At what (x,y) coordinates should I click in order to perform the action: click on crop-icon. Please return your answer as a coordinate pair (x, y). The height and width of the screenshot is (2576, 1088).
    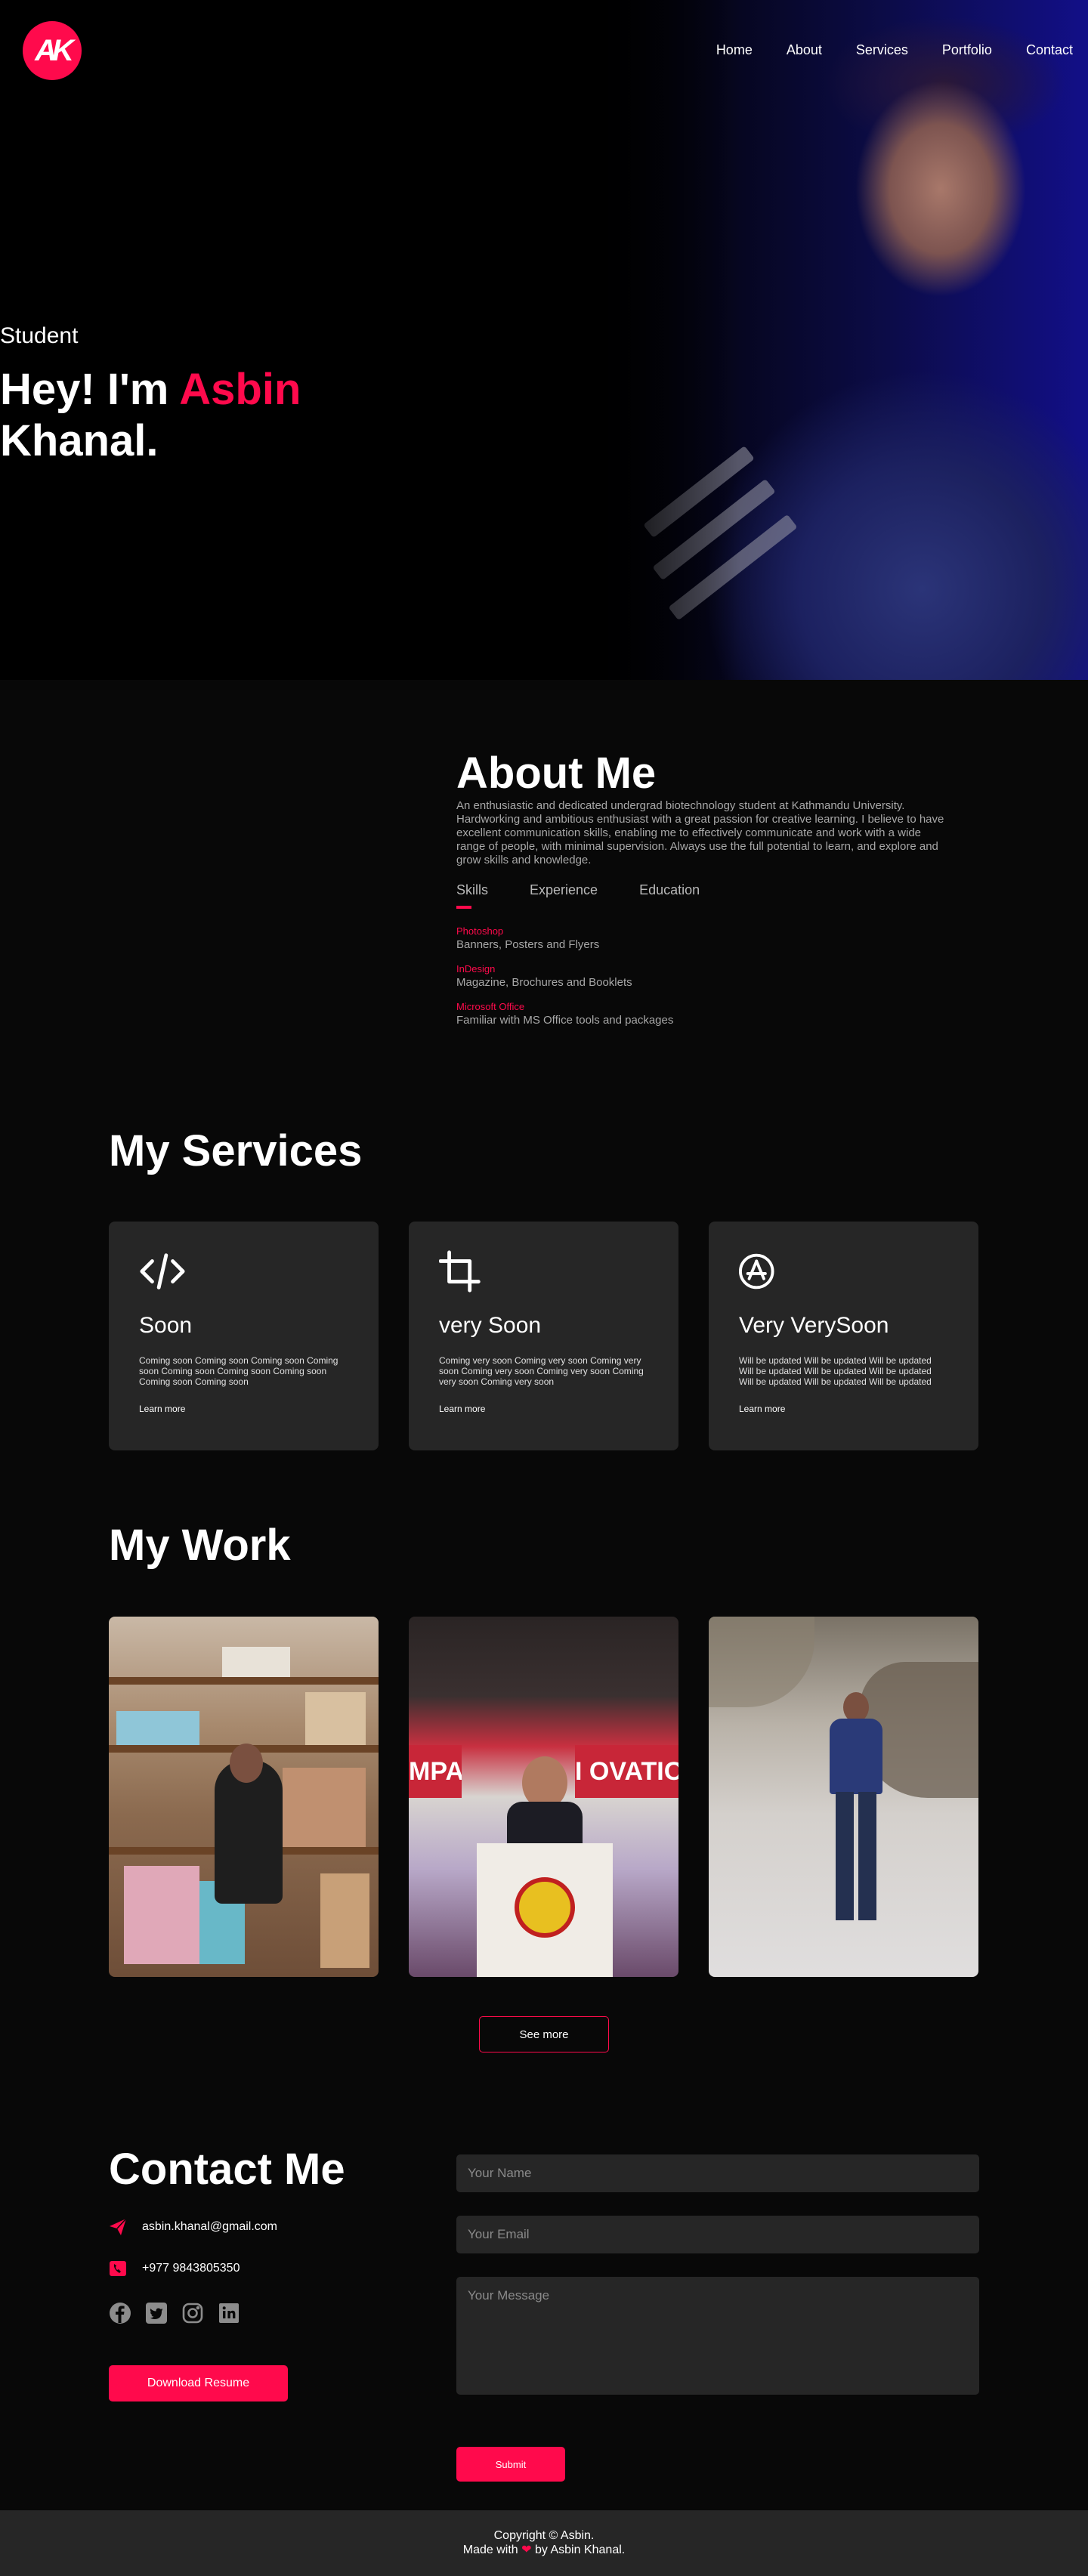
    Looking at the image, I should click on (459, 1271).